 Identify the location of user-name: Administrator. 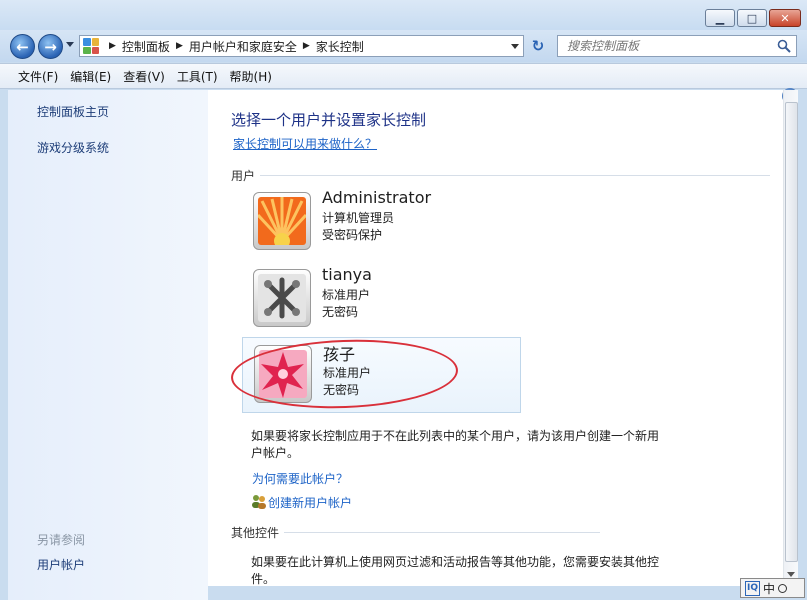
(377, 197).